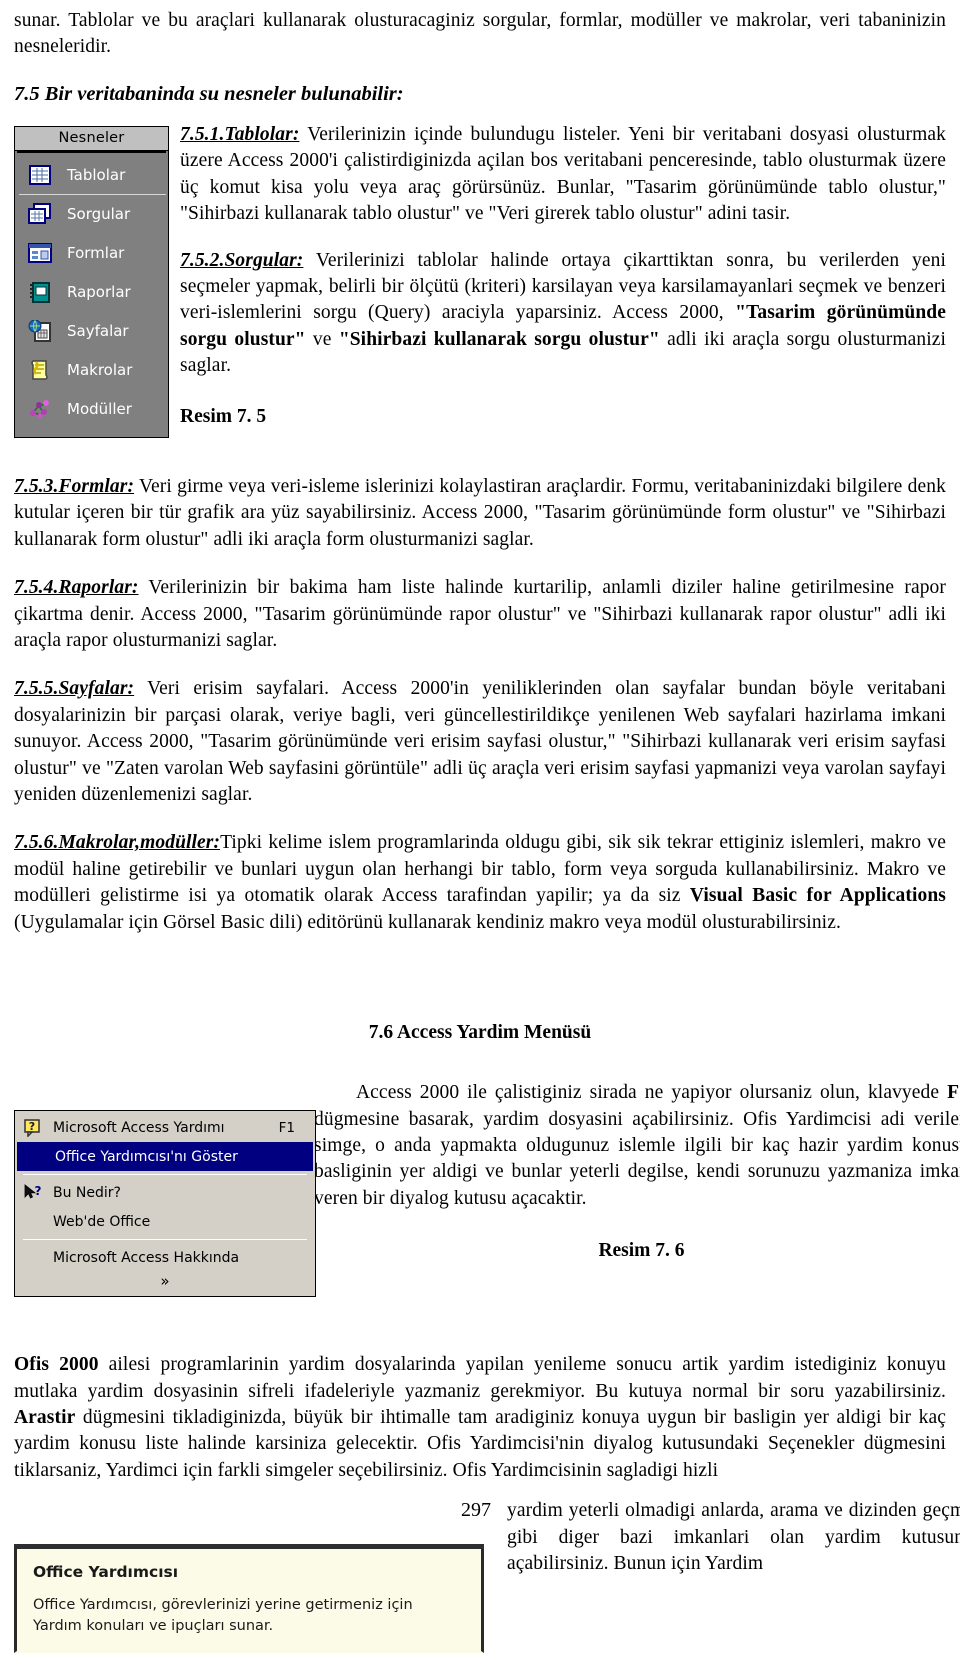  What do you see at coordinates (641, 1251) in the screenshot?
I see `caption-resim-7-6: Resim 7. 6` at bounding box center [641, 1251].